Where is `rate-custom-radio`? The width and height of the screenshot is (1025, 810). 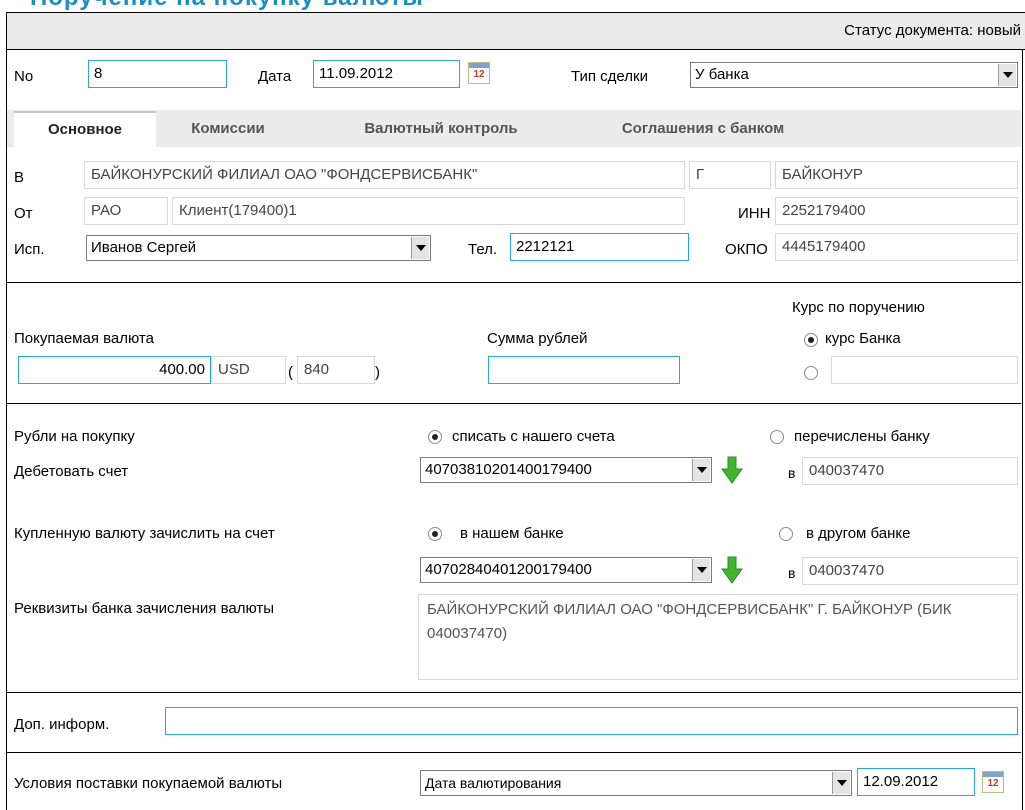
rate-custom-radio is located at coordinates (811, 373).